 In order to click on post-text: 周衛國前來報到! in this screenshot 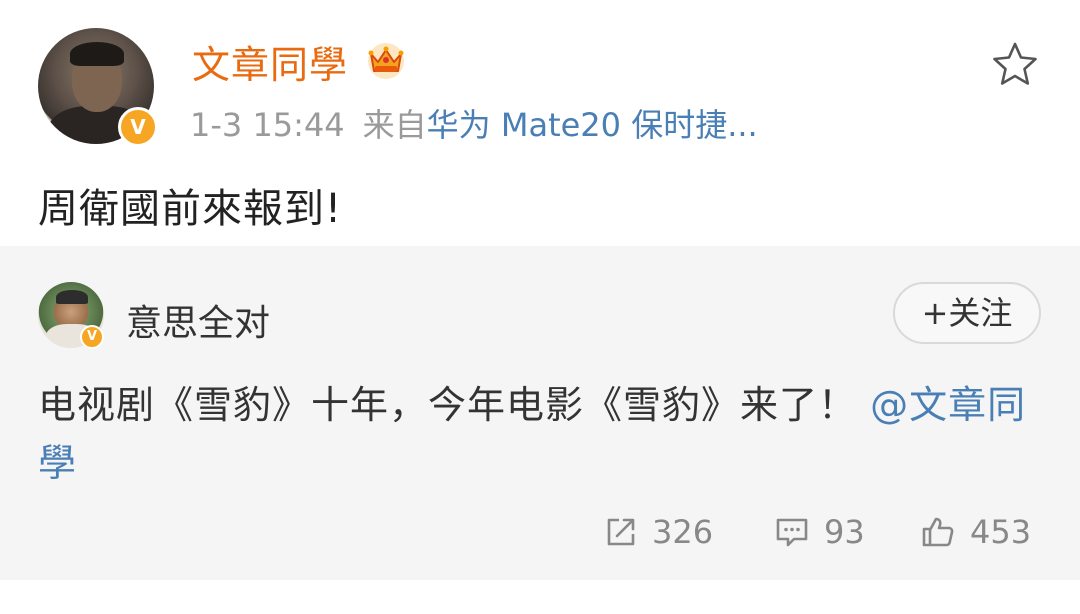, I will do `click(190, 209)`.